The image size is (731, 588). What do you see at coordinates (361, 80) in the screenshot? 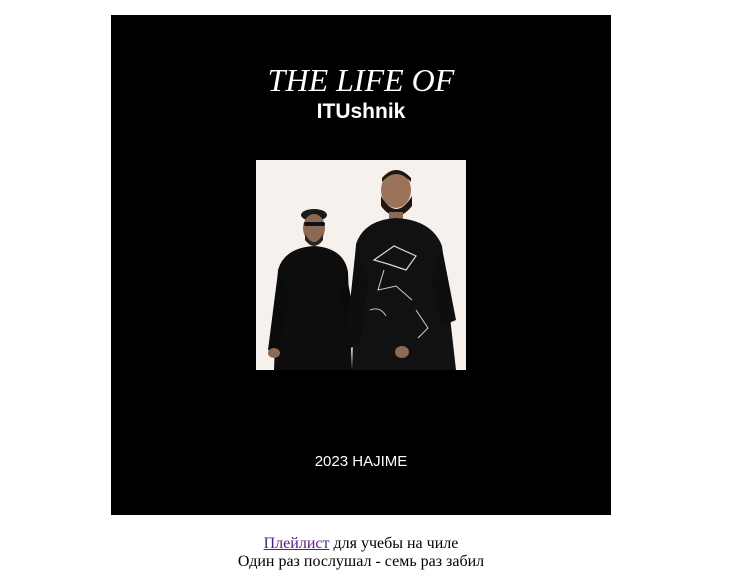
I see `cover-title-line1: THE LIFE OF` at bounding box center [361, 80].